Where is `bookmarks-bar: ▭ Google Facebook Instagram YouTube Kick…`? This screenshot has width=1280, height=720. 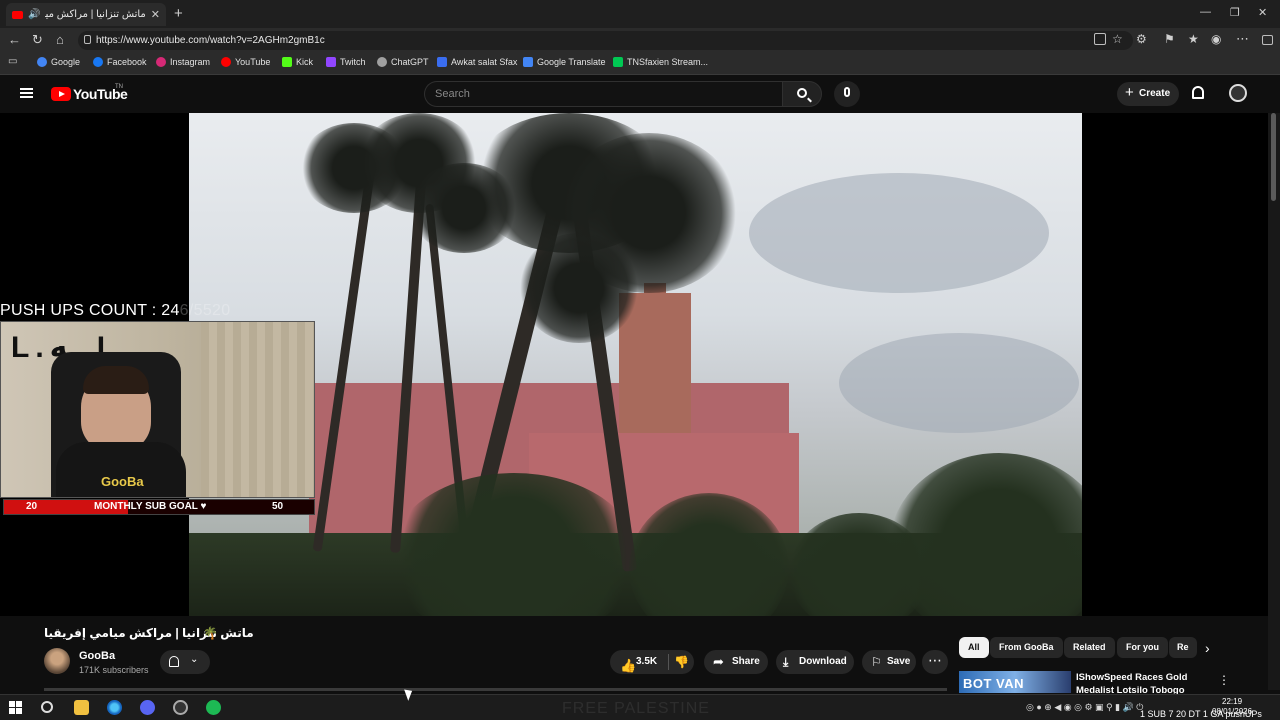 bookmarks-bar: ▭ Google Facebook Instagram YouTube Kick… is located at coordinates (640, 64).